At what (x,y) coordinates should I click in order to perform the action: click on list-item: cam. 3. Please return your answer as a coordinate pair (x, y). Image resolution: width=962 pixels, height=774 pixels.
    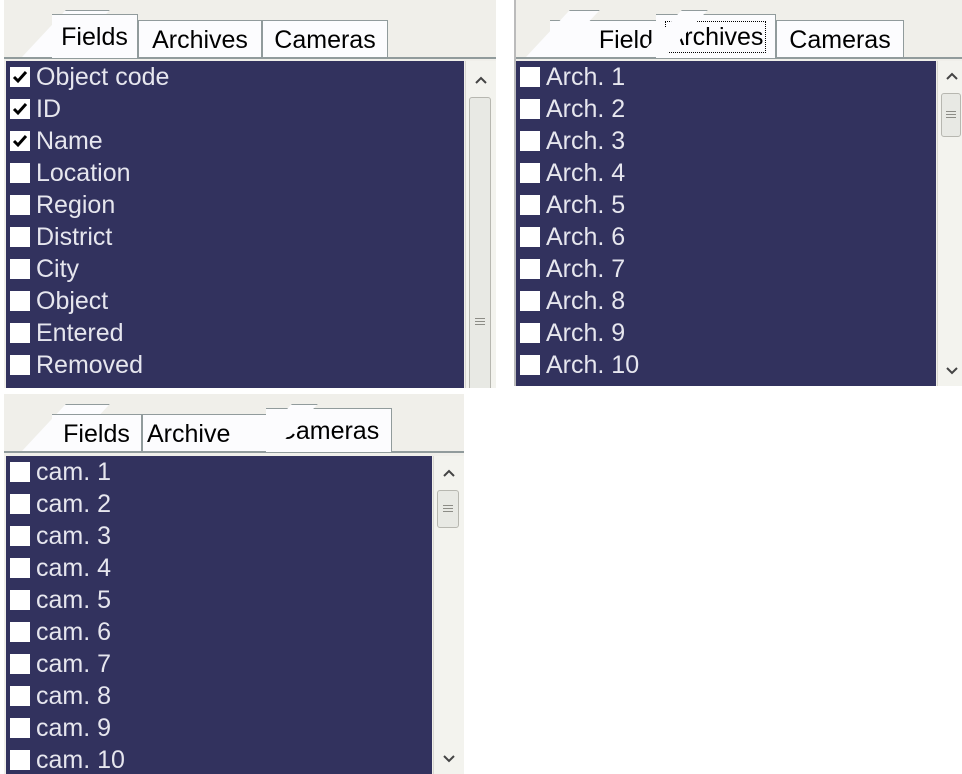
    Looking at the image, I should click on (219, 536).